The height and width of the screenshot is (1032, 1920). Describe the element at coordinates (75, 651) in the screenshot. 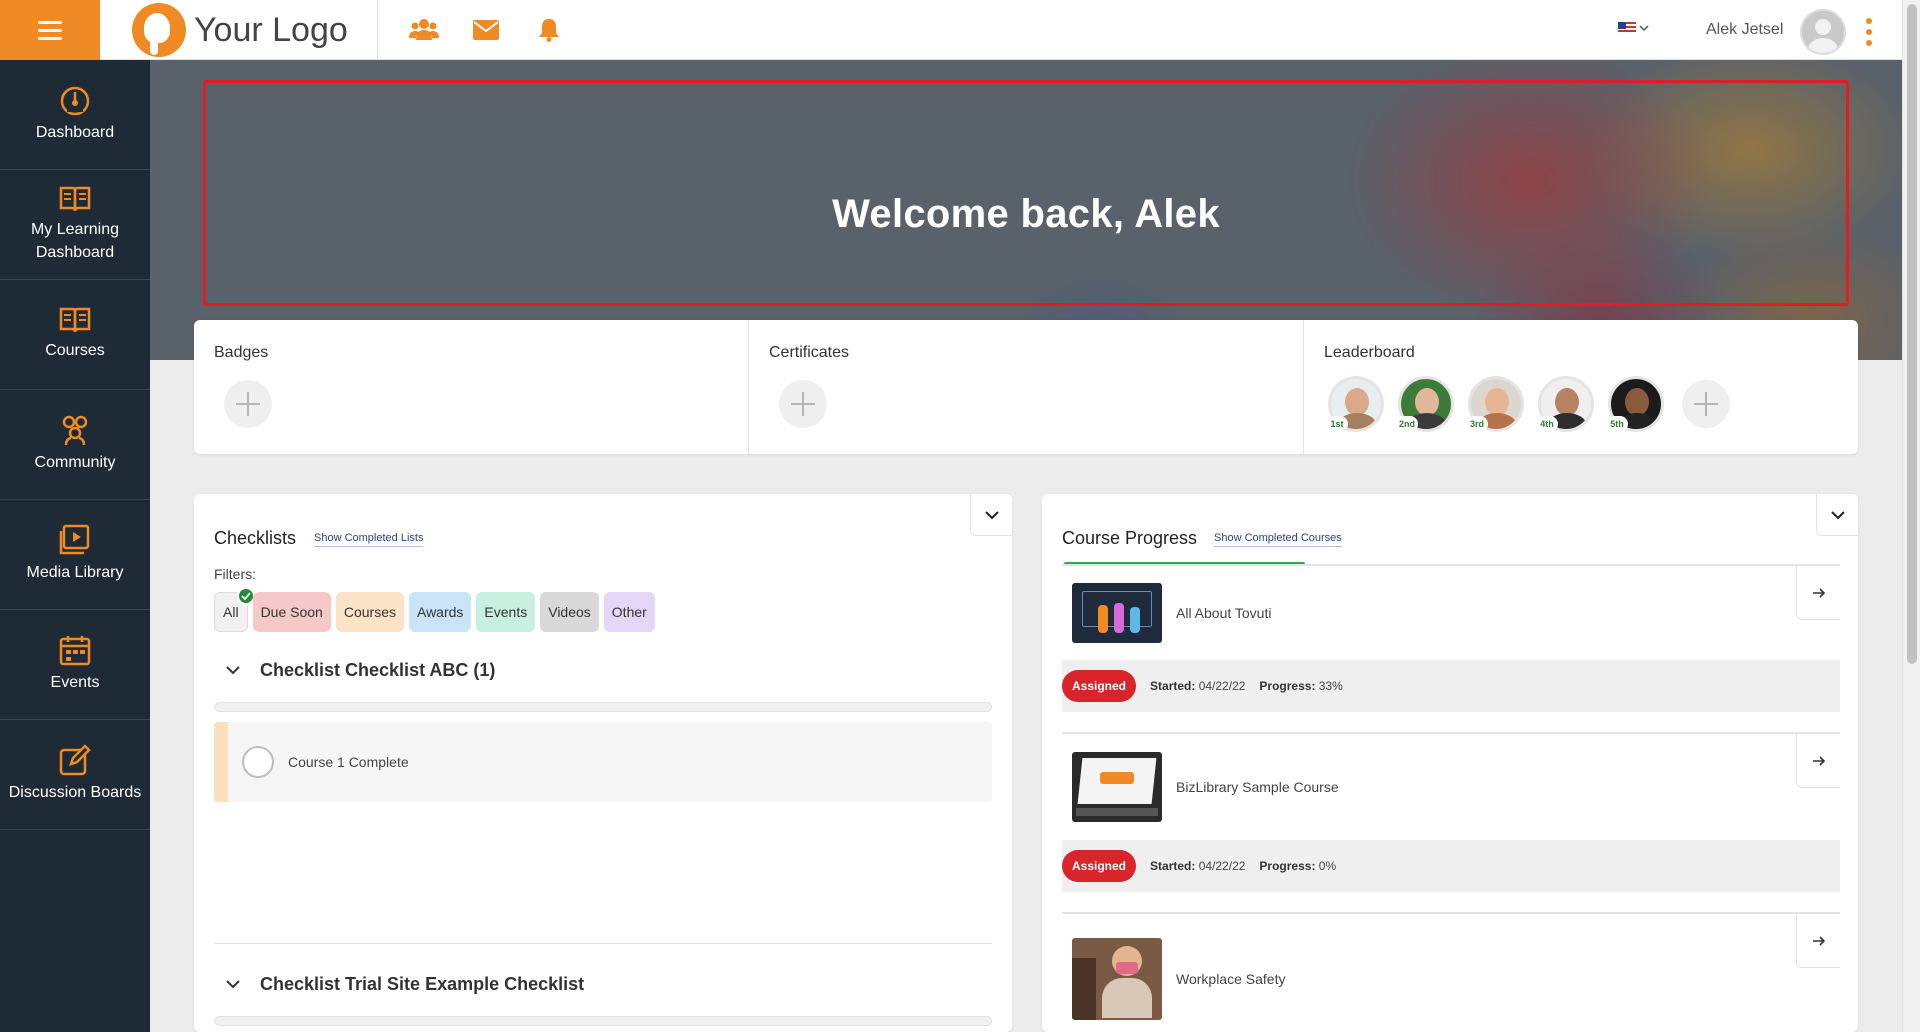

I see `calendar-icon` at that location.